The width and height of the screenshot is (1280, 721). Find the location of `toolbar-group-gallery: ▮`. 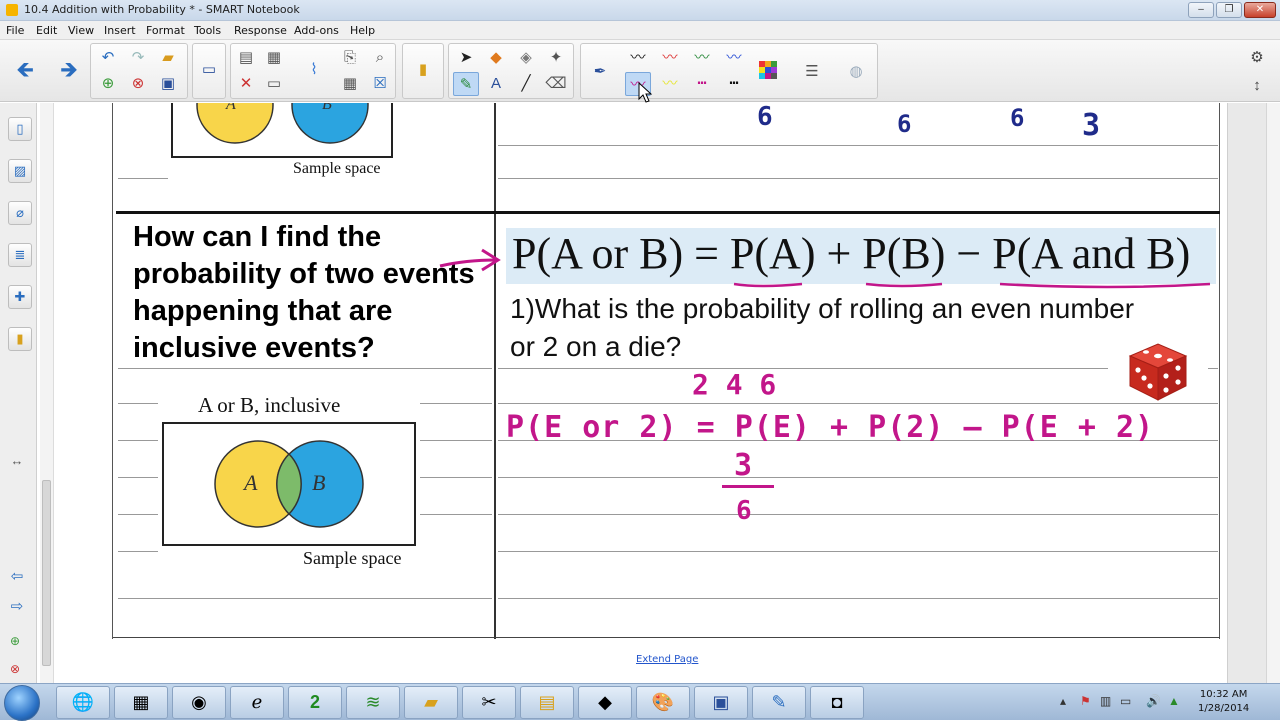

toolbar-group-gallery: ▮ is located at coordinates (423, 71).